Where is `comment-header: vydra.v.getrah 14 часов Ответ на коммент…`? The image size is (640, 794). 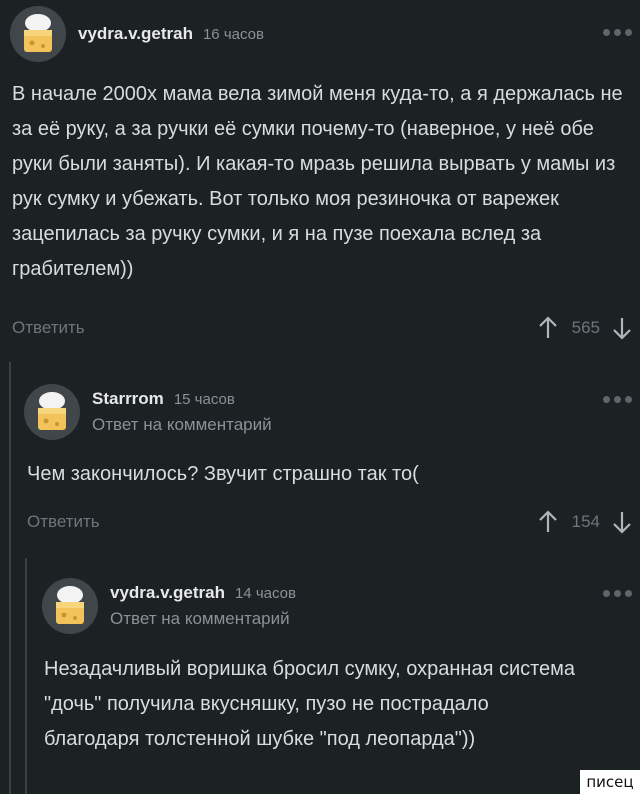
comment-header: vydra.v.getrah 14 часов Ответ на коммент… is located at coordinates (169, 606).